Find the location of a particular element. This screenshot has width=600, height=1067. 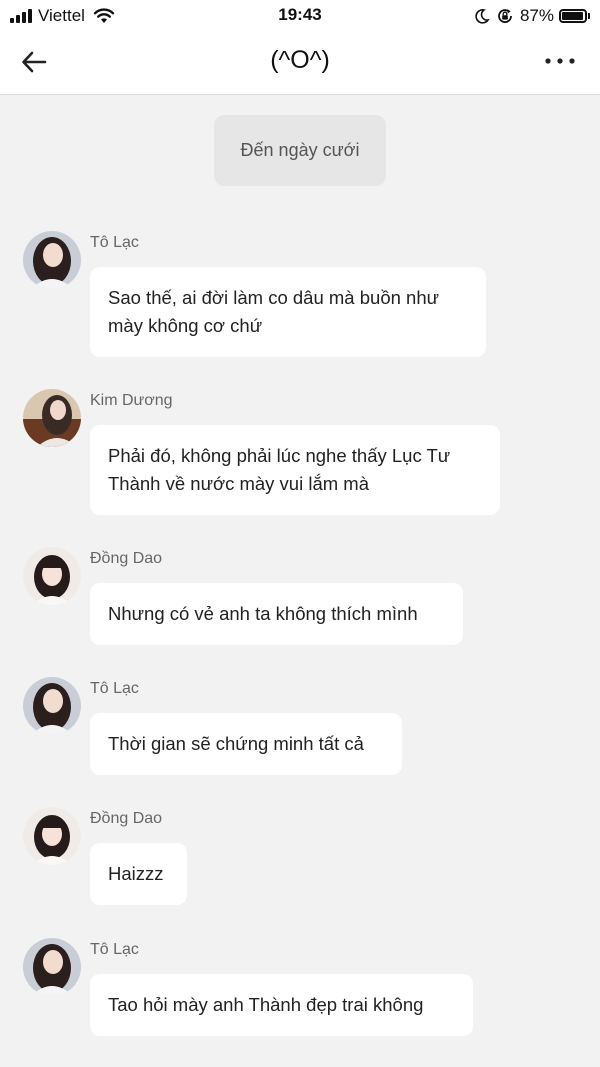

status-right: 87% is located at coordinates (532, 16).